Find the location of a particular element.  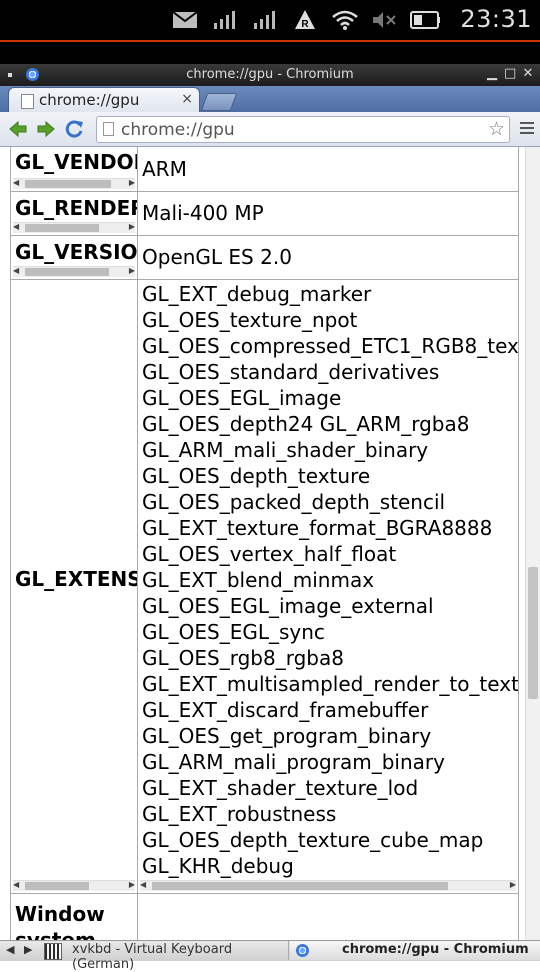

table-value-cell: ARM is located at coordinates (328, 169).